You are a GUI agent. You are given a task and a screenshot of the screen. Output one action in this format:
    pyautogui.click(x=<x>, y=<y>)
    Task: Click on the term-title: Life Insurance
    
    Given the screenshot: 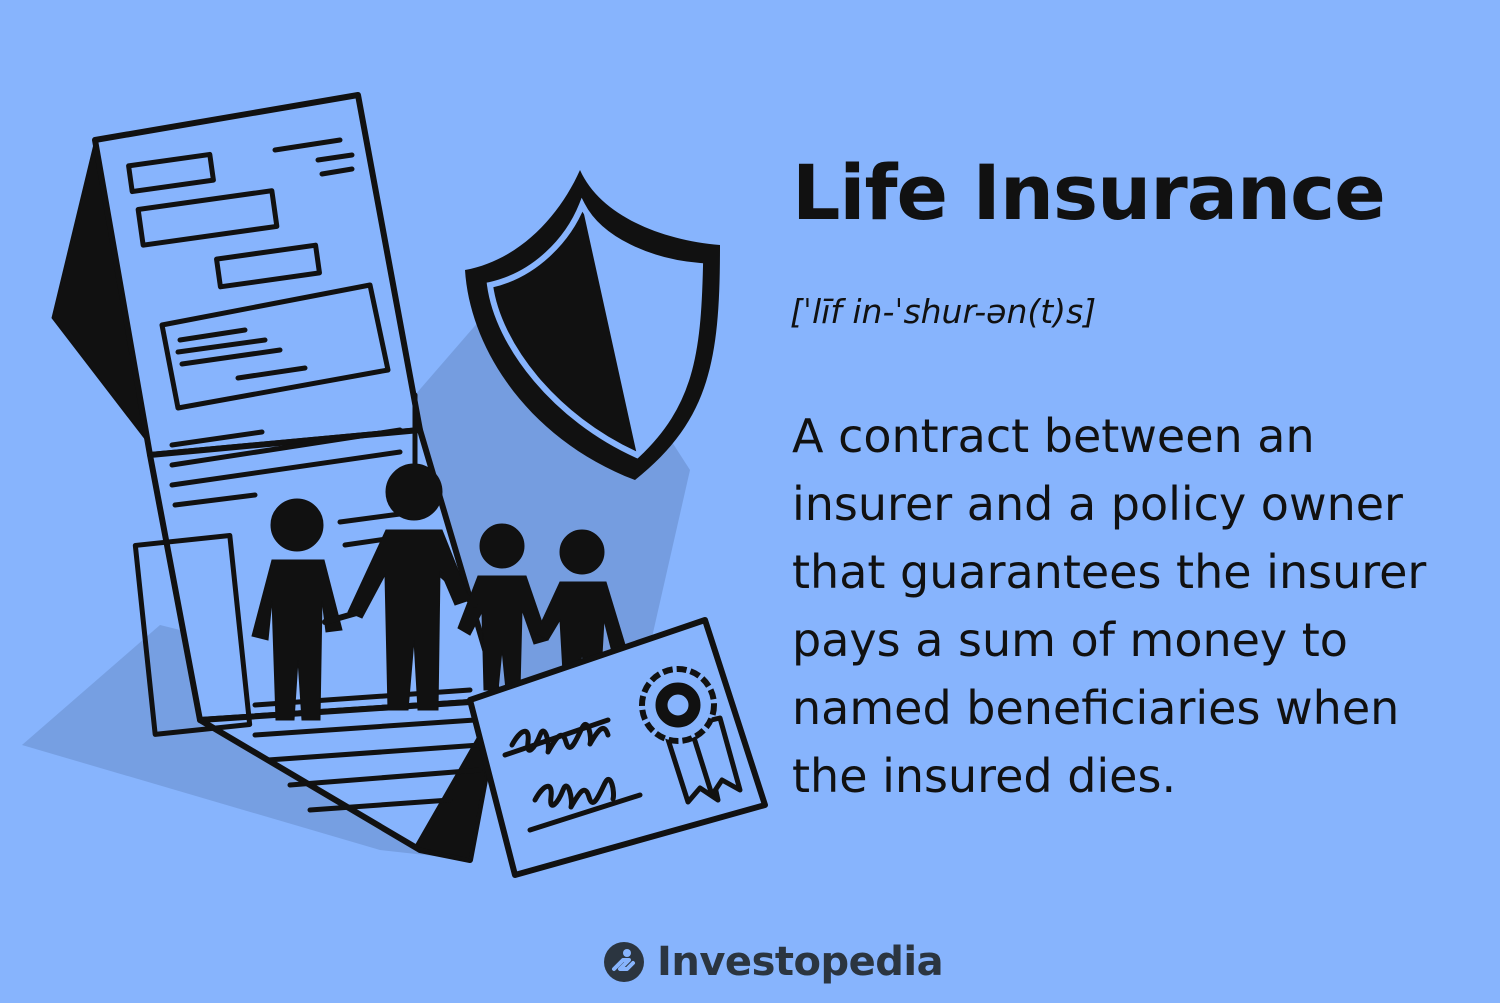 What is the action you would take?
    pyautogui.click(x=1089, y=192)
    